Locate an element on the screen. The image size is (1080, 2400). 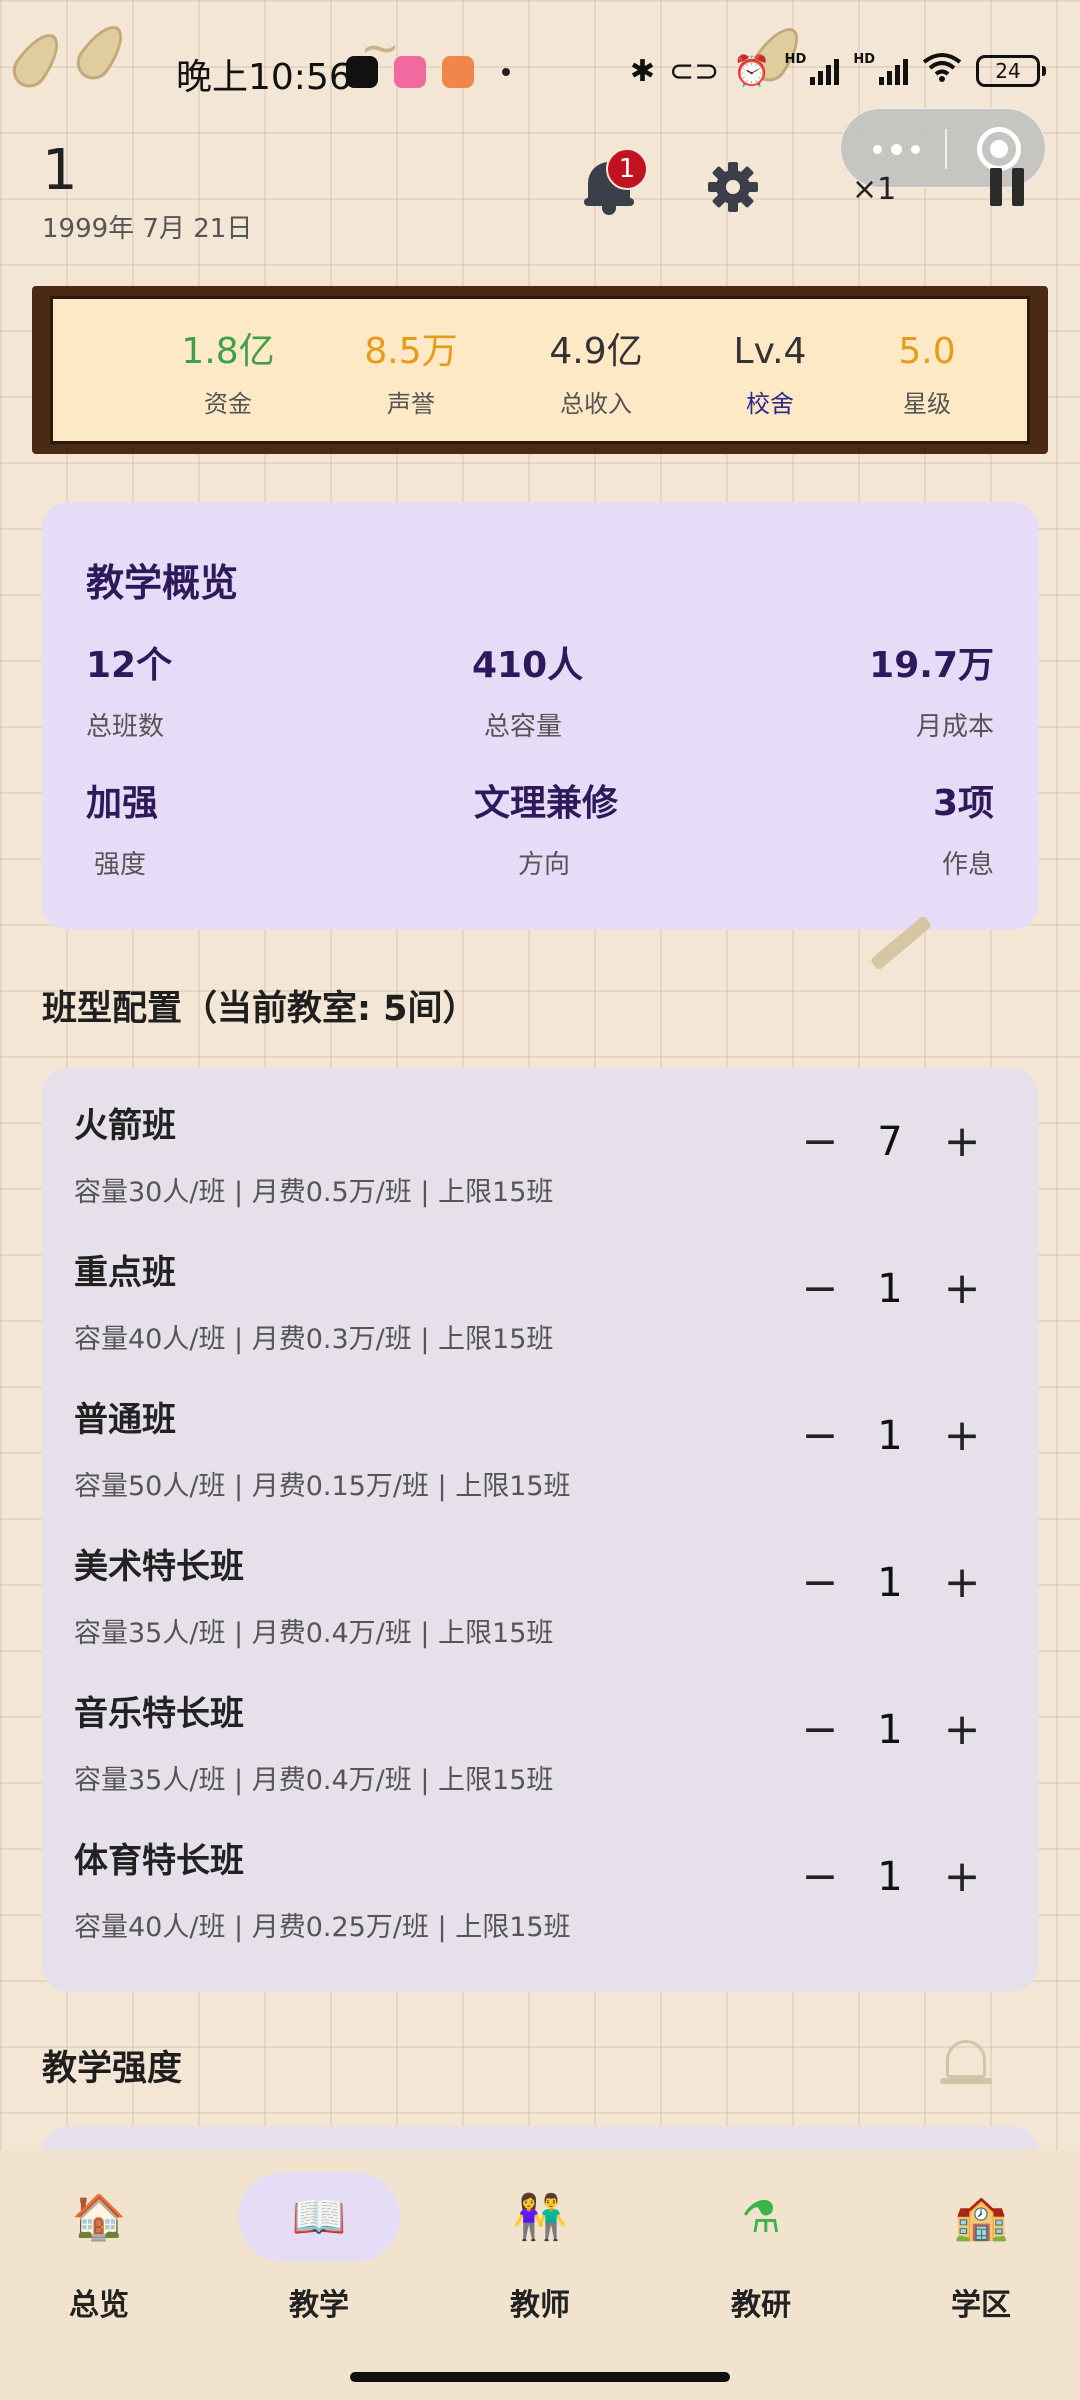
stat-value: Lv.4 is located at coordinates (770, 351).